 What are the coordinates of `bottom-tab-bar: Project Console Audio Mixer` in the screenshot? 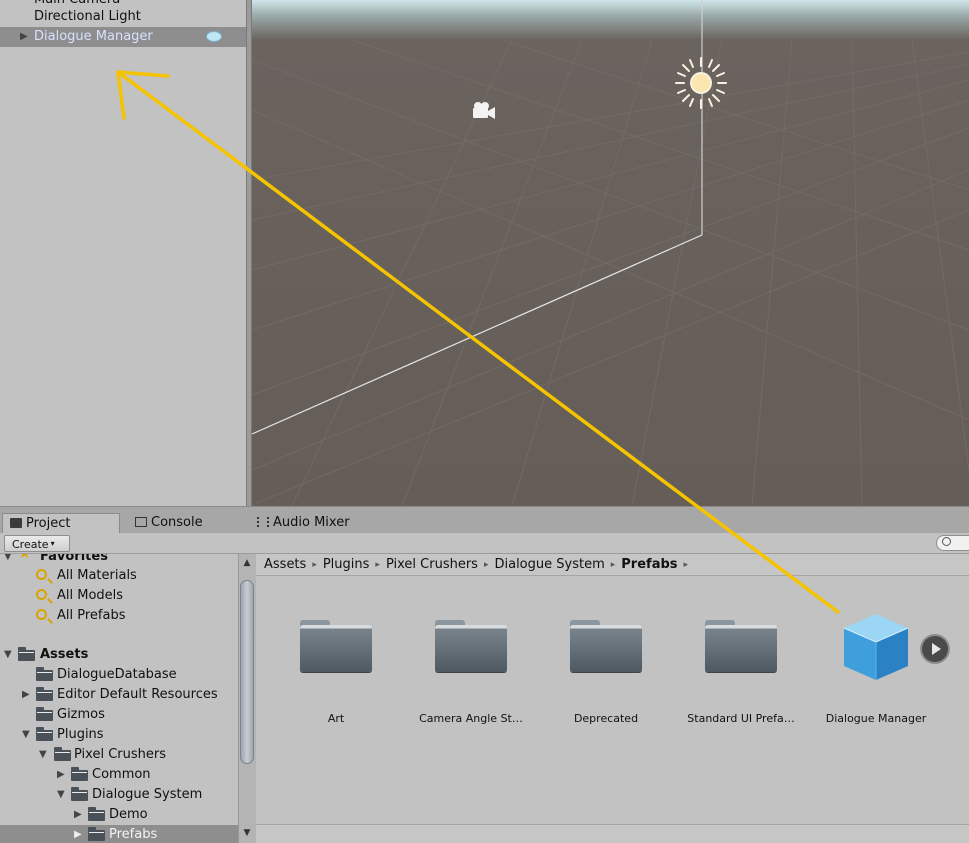 It's located at (484, 519).